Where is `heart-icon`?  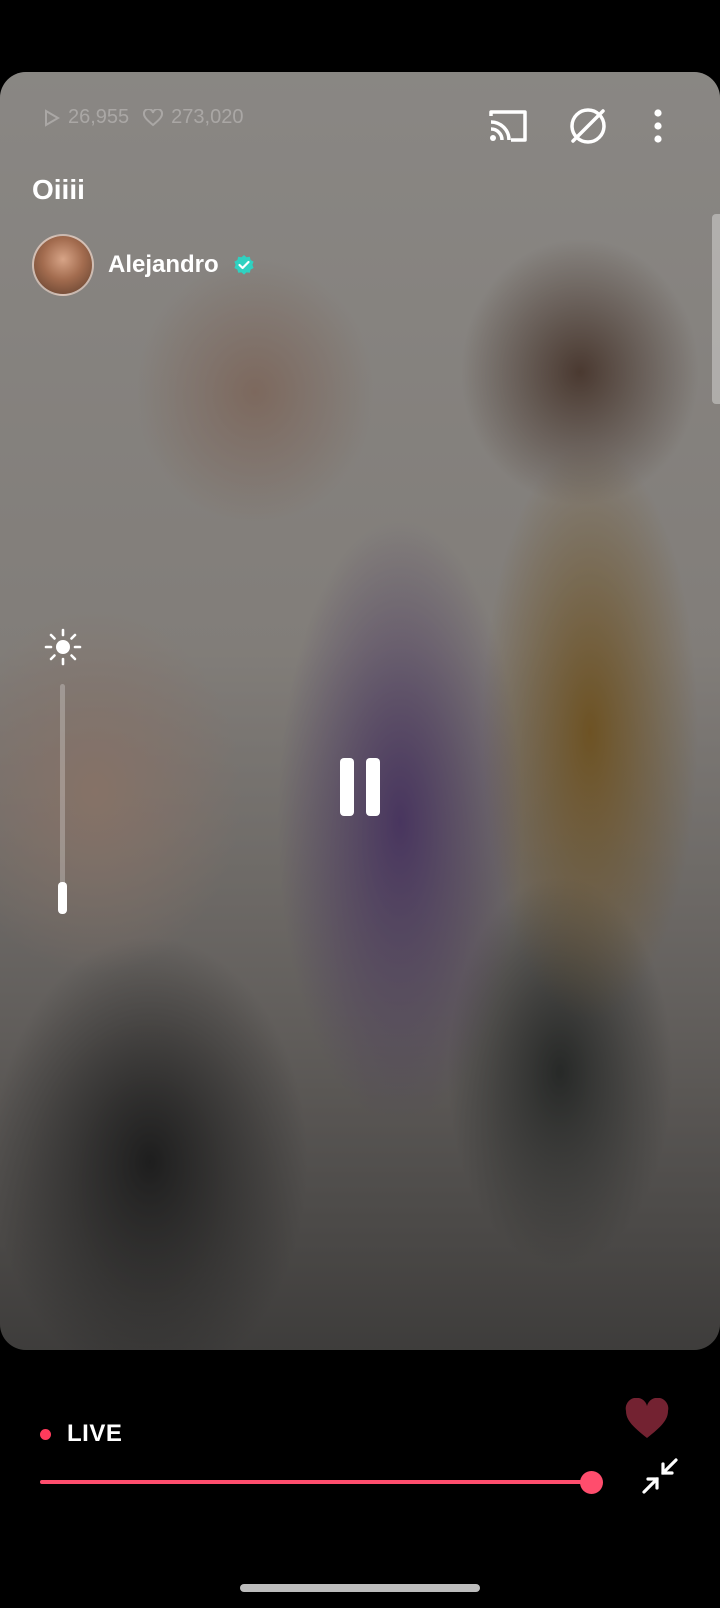
heart-icon is located at coordinates (647, 1419).